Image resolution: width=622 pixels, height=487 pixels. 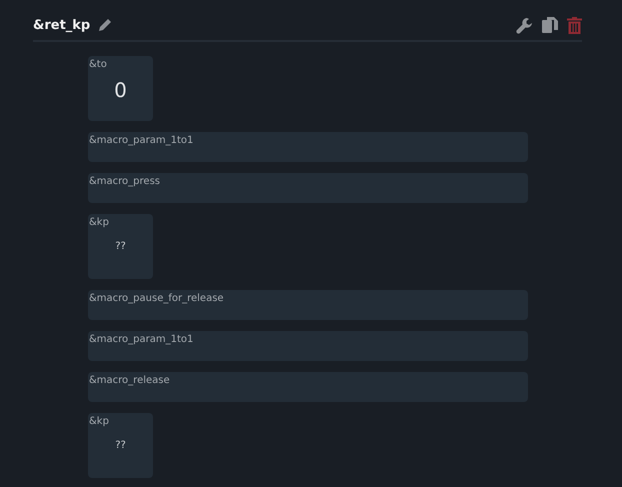 What do you see at coordinates (61, 25) in the screenshot?
I see `macro-title: &ret_kp` at bounding box center [61, 25].